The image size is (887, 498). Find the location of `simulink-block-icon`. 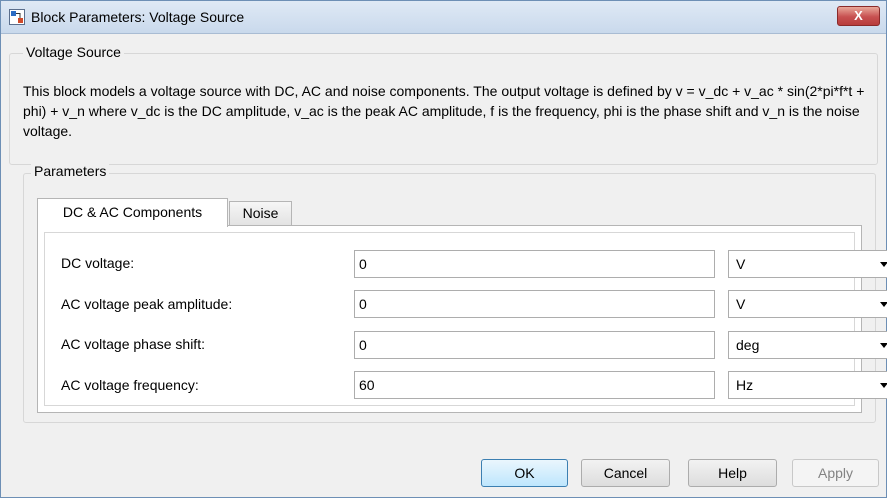

simulink-block-icon is located at coordinates (17, 17).